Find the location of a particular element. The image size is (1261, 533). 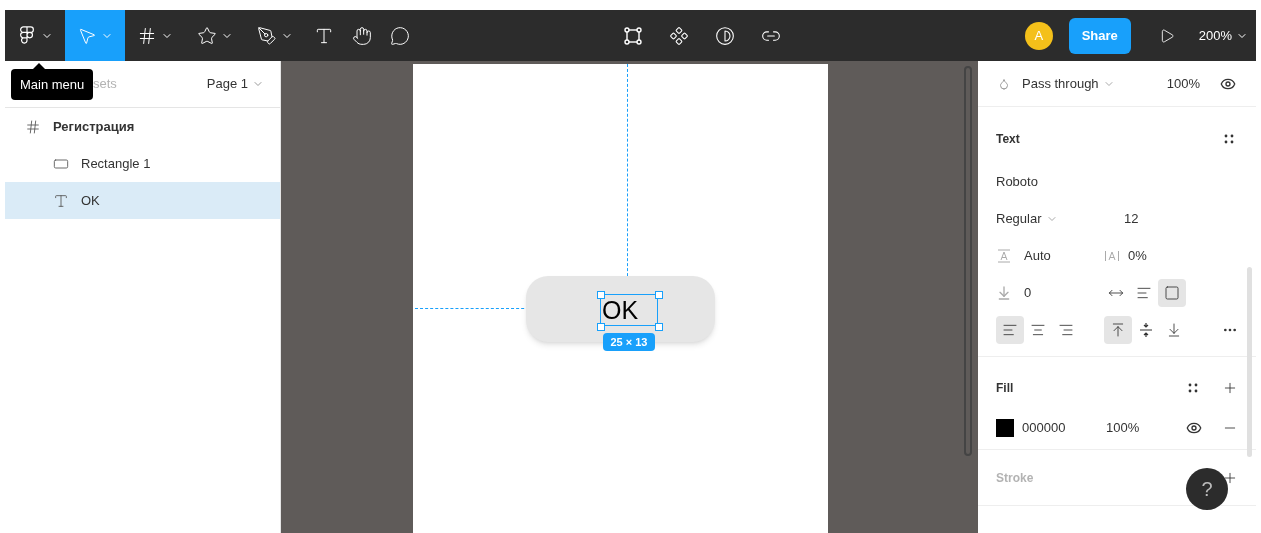

page-dropdown: Page 1 is located at coordinates (235, 84).